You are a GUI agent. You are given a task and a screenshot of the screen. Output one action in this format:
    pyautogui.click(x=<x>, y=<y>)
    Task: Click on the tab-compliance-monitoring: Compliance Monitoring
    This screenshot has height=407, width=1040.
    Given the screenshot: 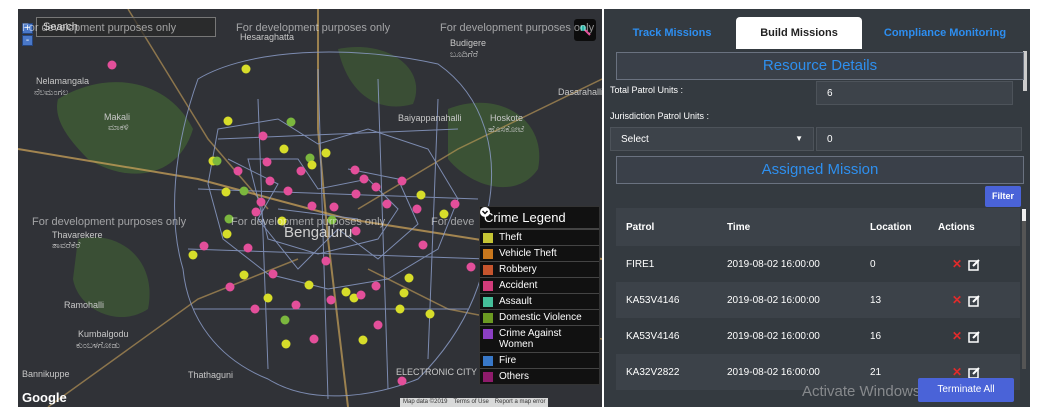 What is the action you would take?
    pyautogui.click(x=945, y=33)
    